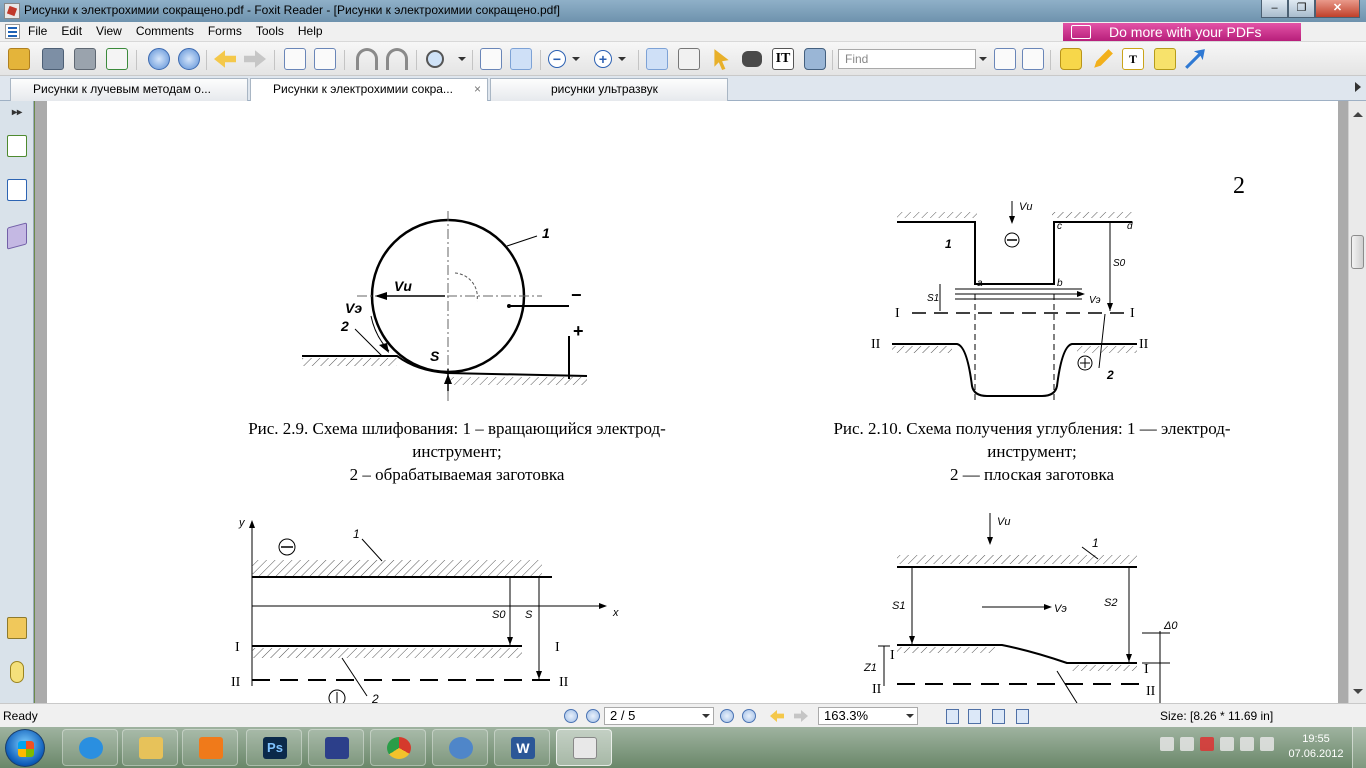 The width and height of the screenshot is (1366, 768). What do you see at coordinates (19, 59) in the screenshot?
I see `open-folder-icon` at bounding box center [19, 59].